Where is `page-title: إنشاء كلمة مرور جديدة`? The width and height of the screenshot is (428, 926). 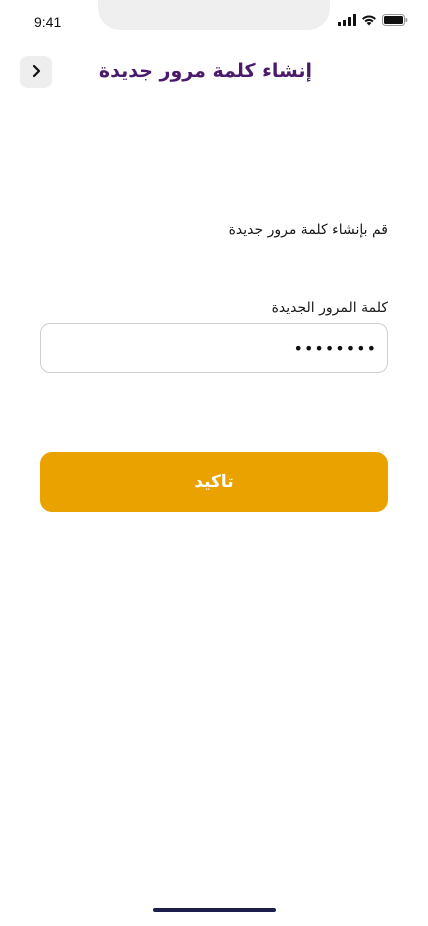
page-title: إنشاء كلمة مرور جديدة is located at coordinates (205, 71).